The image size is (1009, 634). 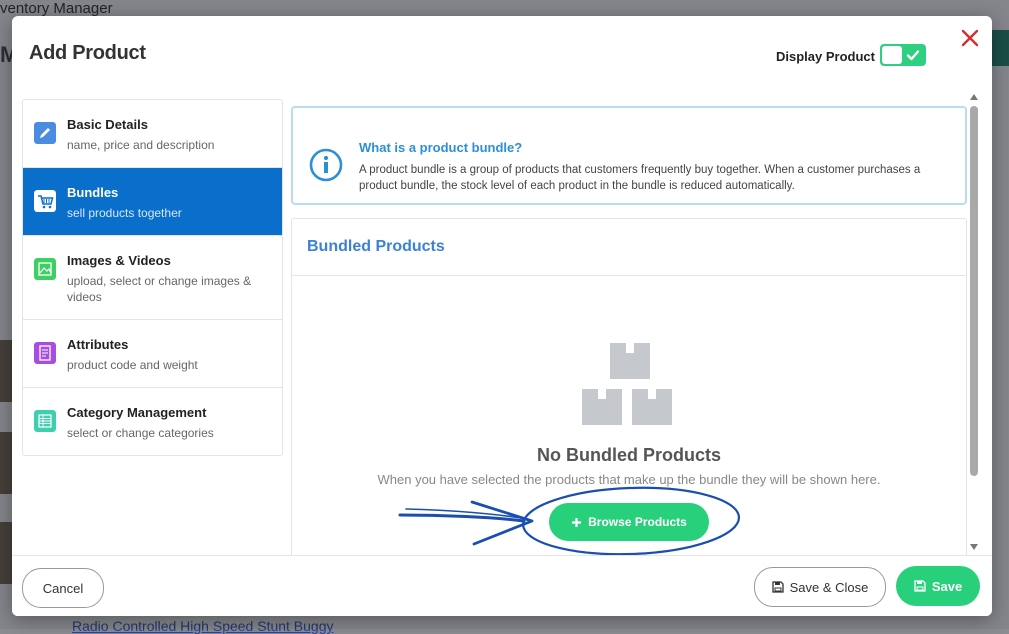 I want to click on browse-products-label: Browse Products, so click(x=637, y=522).